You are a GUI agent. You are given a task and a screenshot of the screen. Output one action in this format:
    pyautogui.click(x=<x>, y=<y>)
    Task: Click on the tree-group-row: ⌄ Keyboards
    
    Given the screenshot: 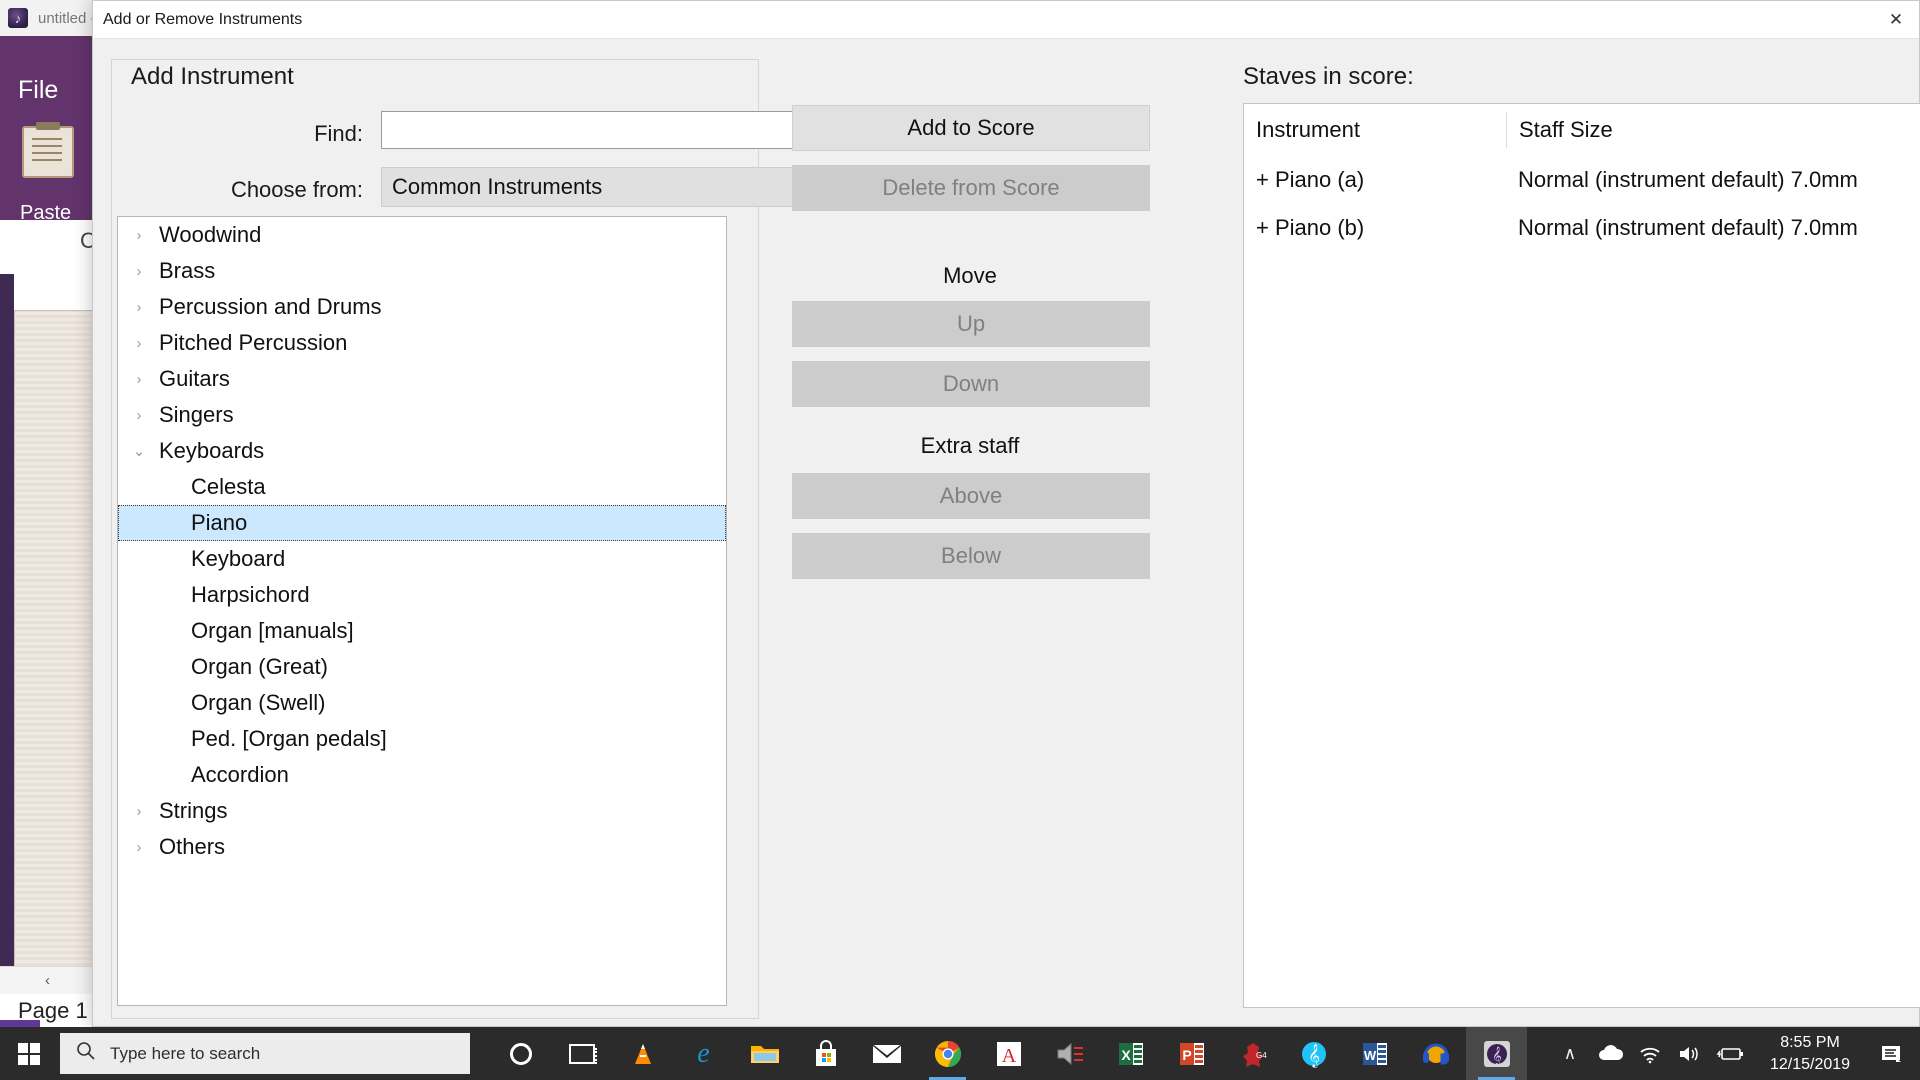 What is the action you would take?
    pyautogui.click(x=422, y=451)
    